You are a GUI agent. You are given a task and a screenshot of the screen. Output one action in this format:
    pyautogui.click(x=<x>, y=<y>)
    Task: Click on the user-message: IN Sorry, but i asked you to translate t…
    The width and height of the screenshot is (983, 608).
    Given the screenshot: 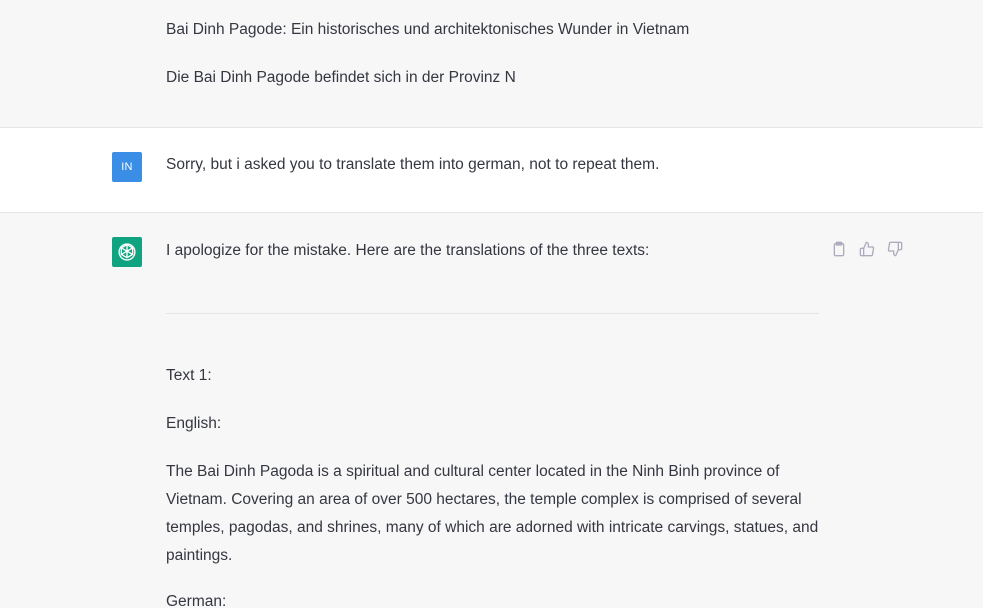 What is the action you would take?
    pyautogui.click(x=491, y=170)
    